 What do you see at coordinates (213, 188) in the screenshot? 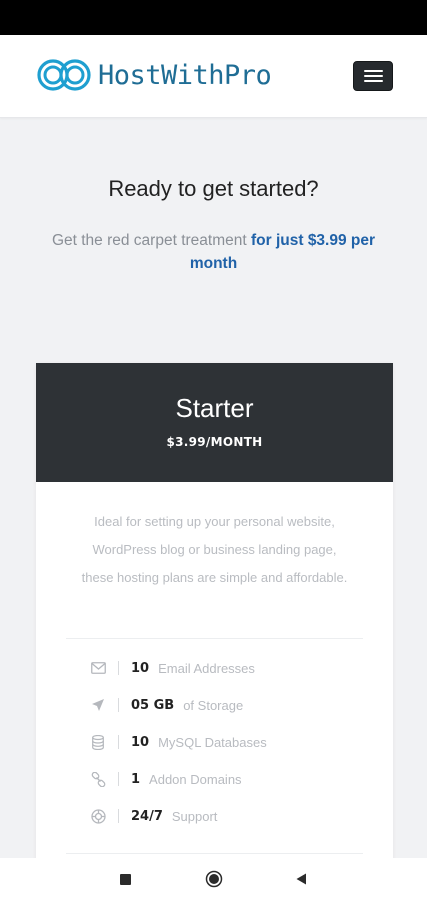
I see `hero-title: Ready to get started?` at bounding box center [213, 188].